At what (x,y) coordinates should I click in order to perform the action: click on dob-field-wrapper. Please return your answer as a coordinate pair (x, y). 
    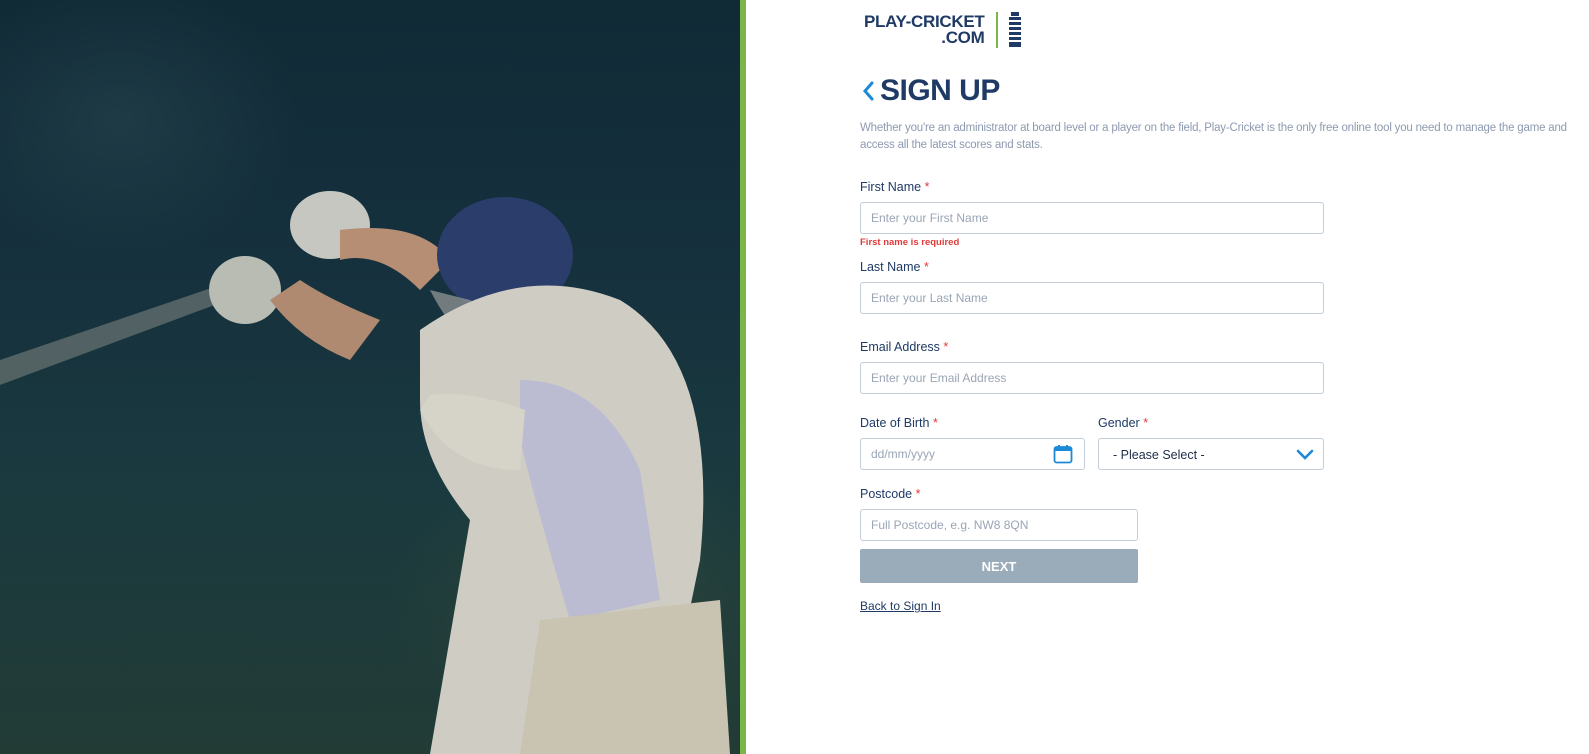
    Looking at the image, I should click on (972, 454).